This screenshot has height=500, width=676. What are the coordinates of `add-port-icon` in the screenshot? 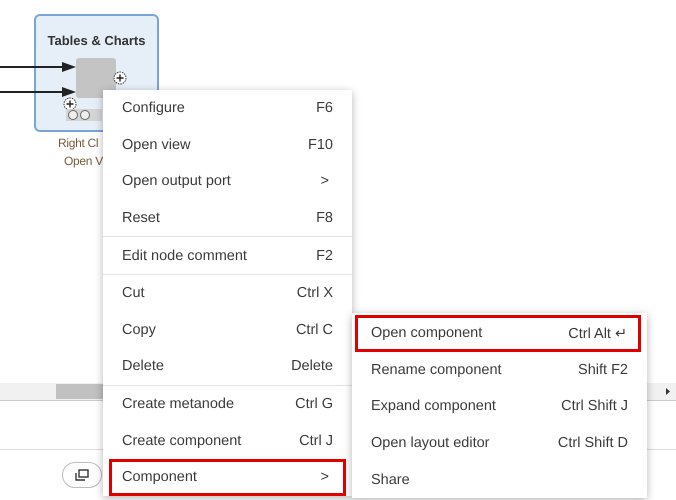 It's located at (120, 78).